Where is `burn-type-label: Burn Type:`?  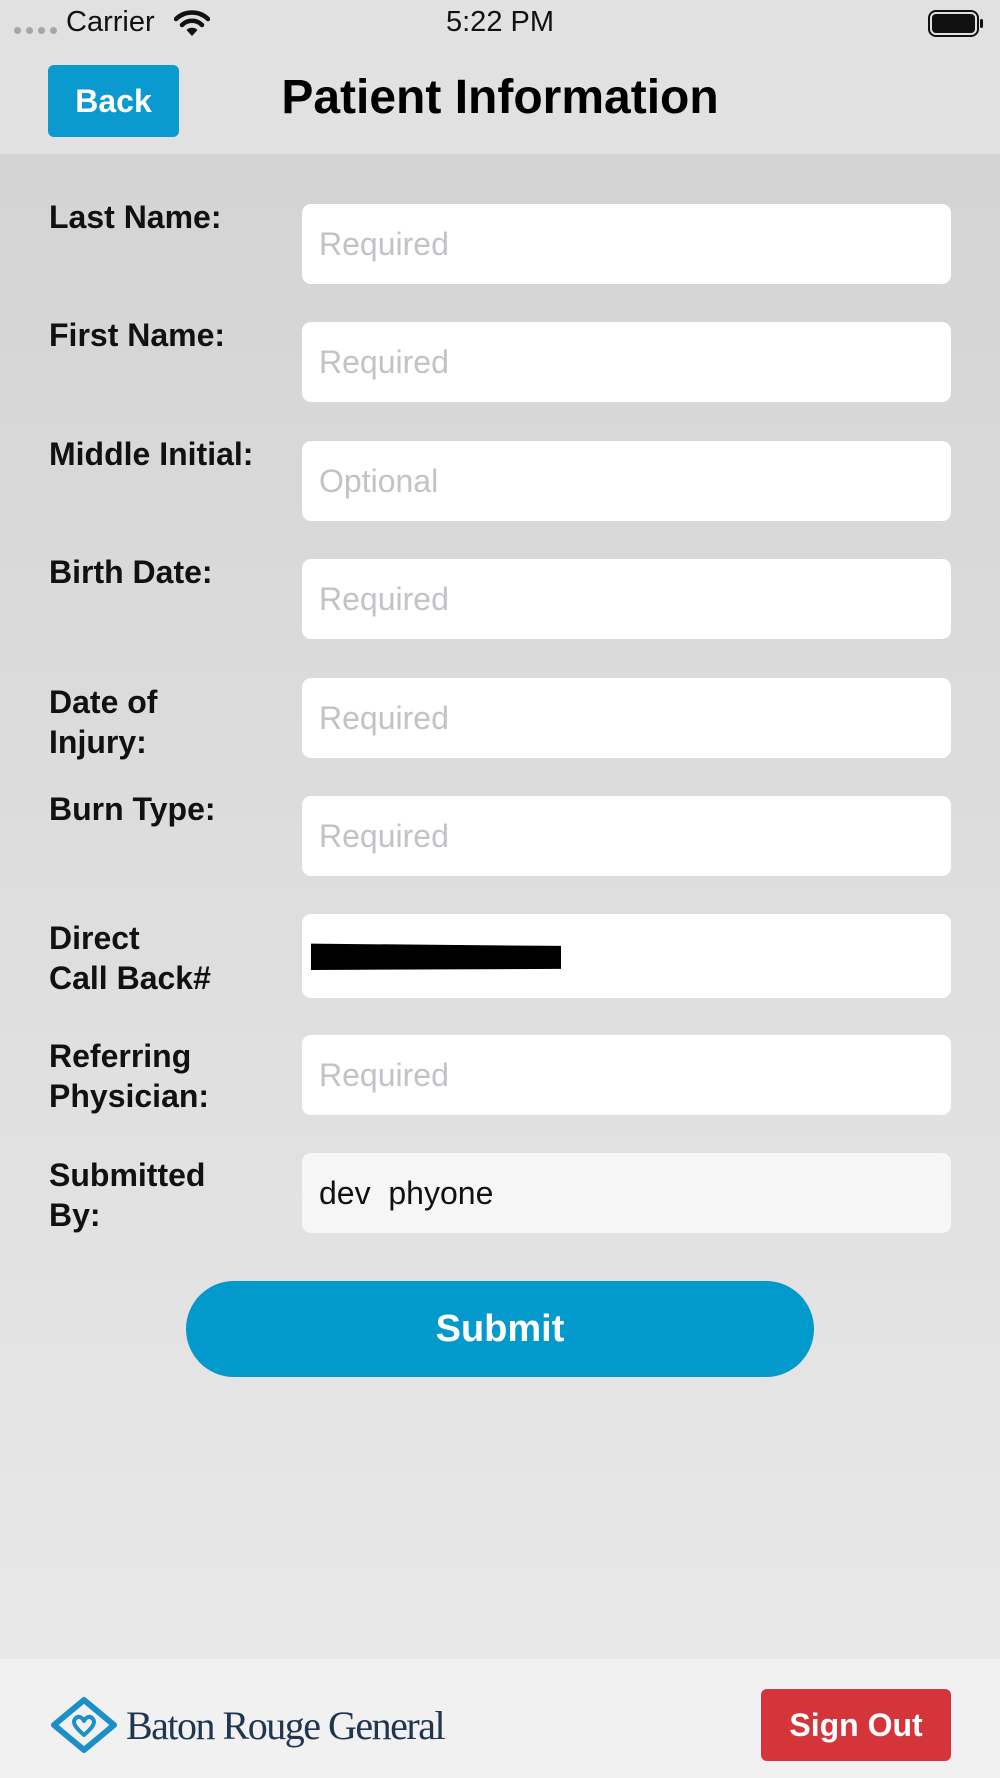 burn-type-label: Burn Type: is located at coordinates (132, 809).